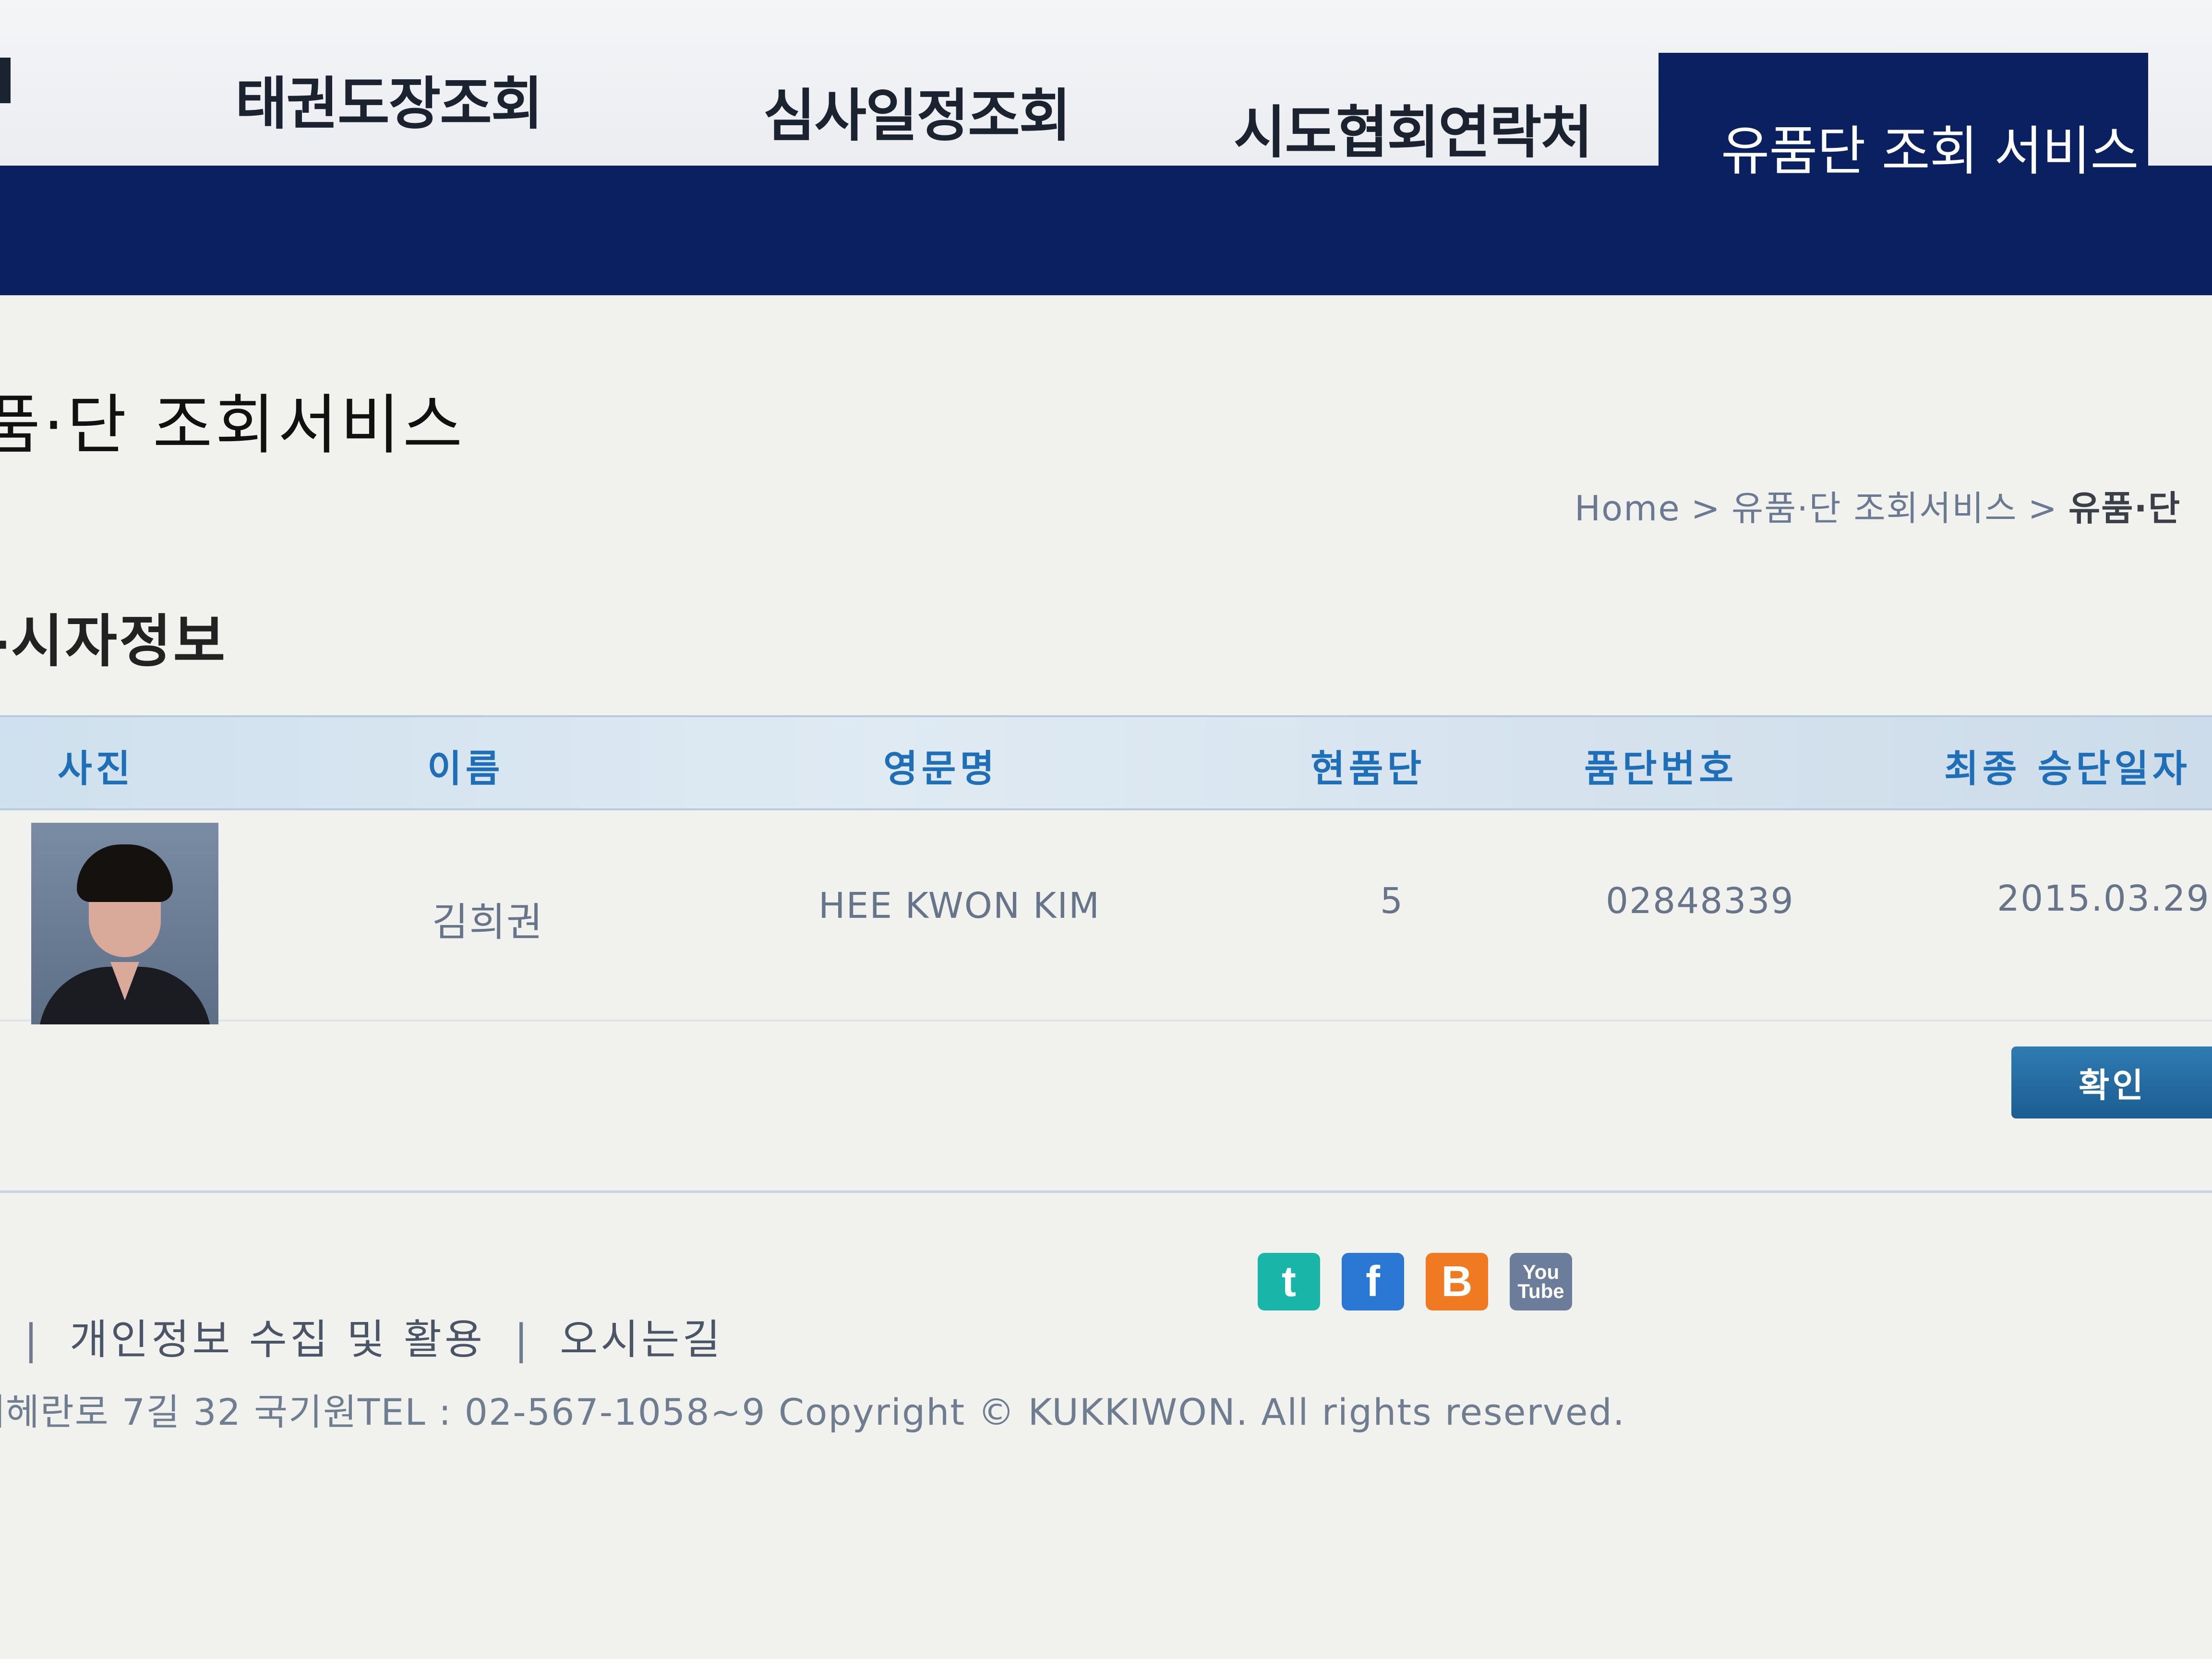 The image size is (2212, 1659). I want to click on footer-link-privacy: 개인정보 수집 및 활용, so click(278, 1340).